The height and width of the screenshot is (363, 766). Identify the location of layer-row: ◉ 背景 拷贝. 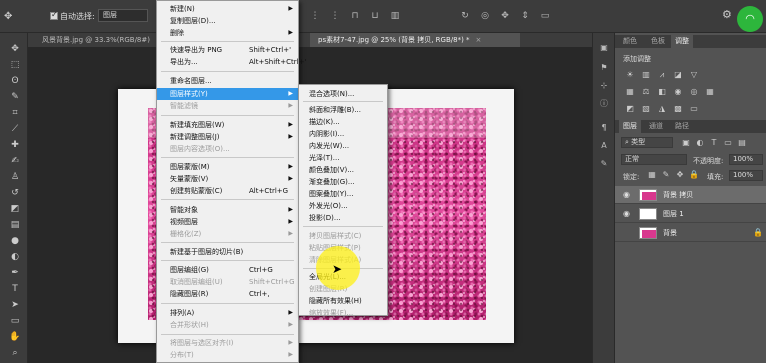
(690, 195).